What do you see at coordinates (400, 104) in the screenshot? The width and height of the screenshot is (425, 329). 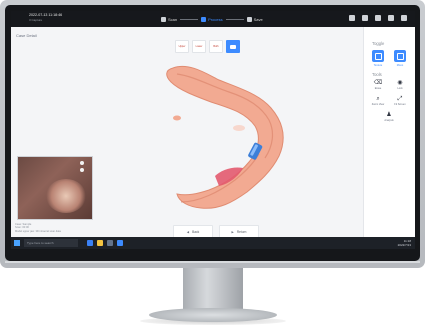 I see `tool-label: Fit Screen` at bounding box center [400, 104].